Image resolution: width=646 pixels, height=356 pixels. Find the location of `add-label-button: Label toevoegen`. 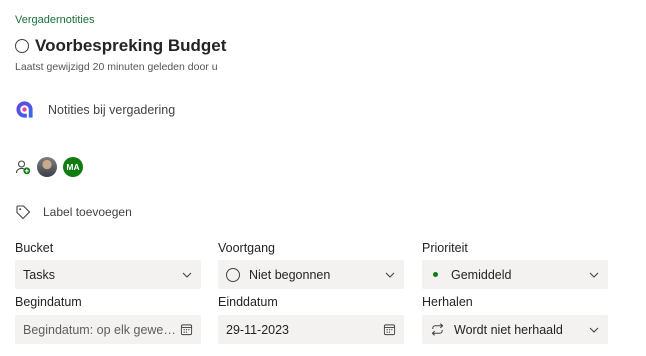

add-label-button: Label toevoegen is located at coordinates (73, 212).